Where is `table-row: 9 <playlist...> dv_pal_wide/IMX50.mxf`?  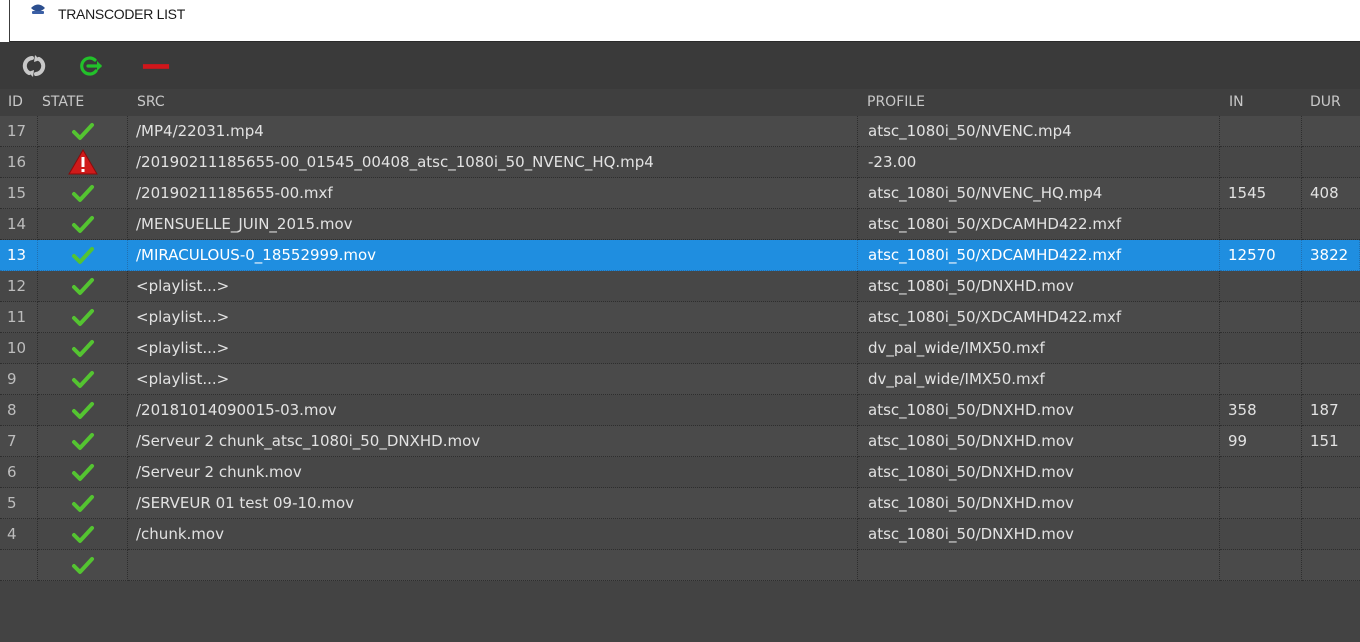 table-row: 9 <playlist...> dv_pal_wide/IMX50.mxf is located at coordinates (680, 379).